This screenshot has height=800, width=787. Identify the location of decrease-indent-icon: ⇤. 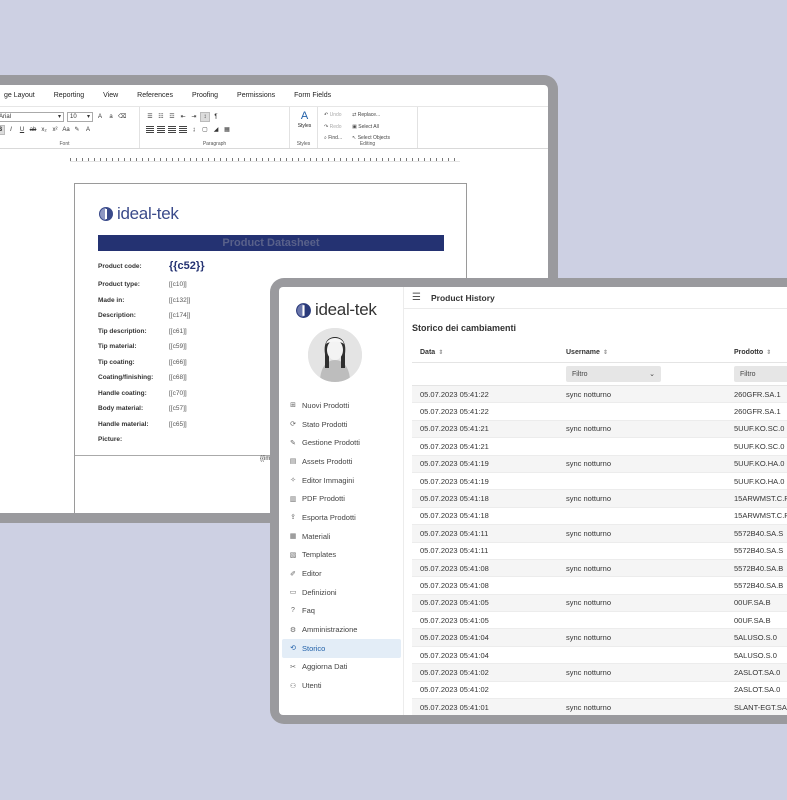
(183, 117).